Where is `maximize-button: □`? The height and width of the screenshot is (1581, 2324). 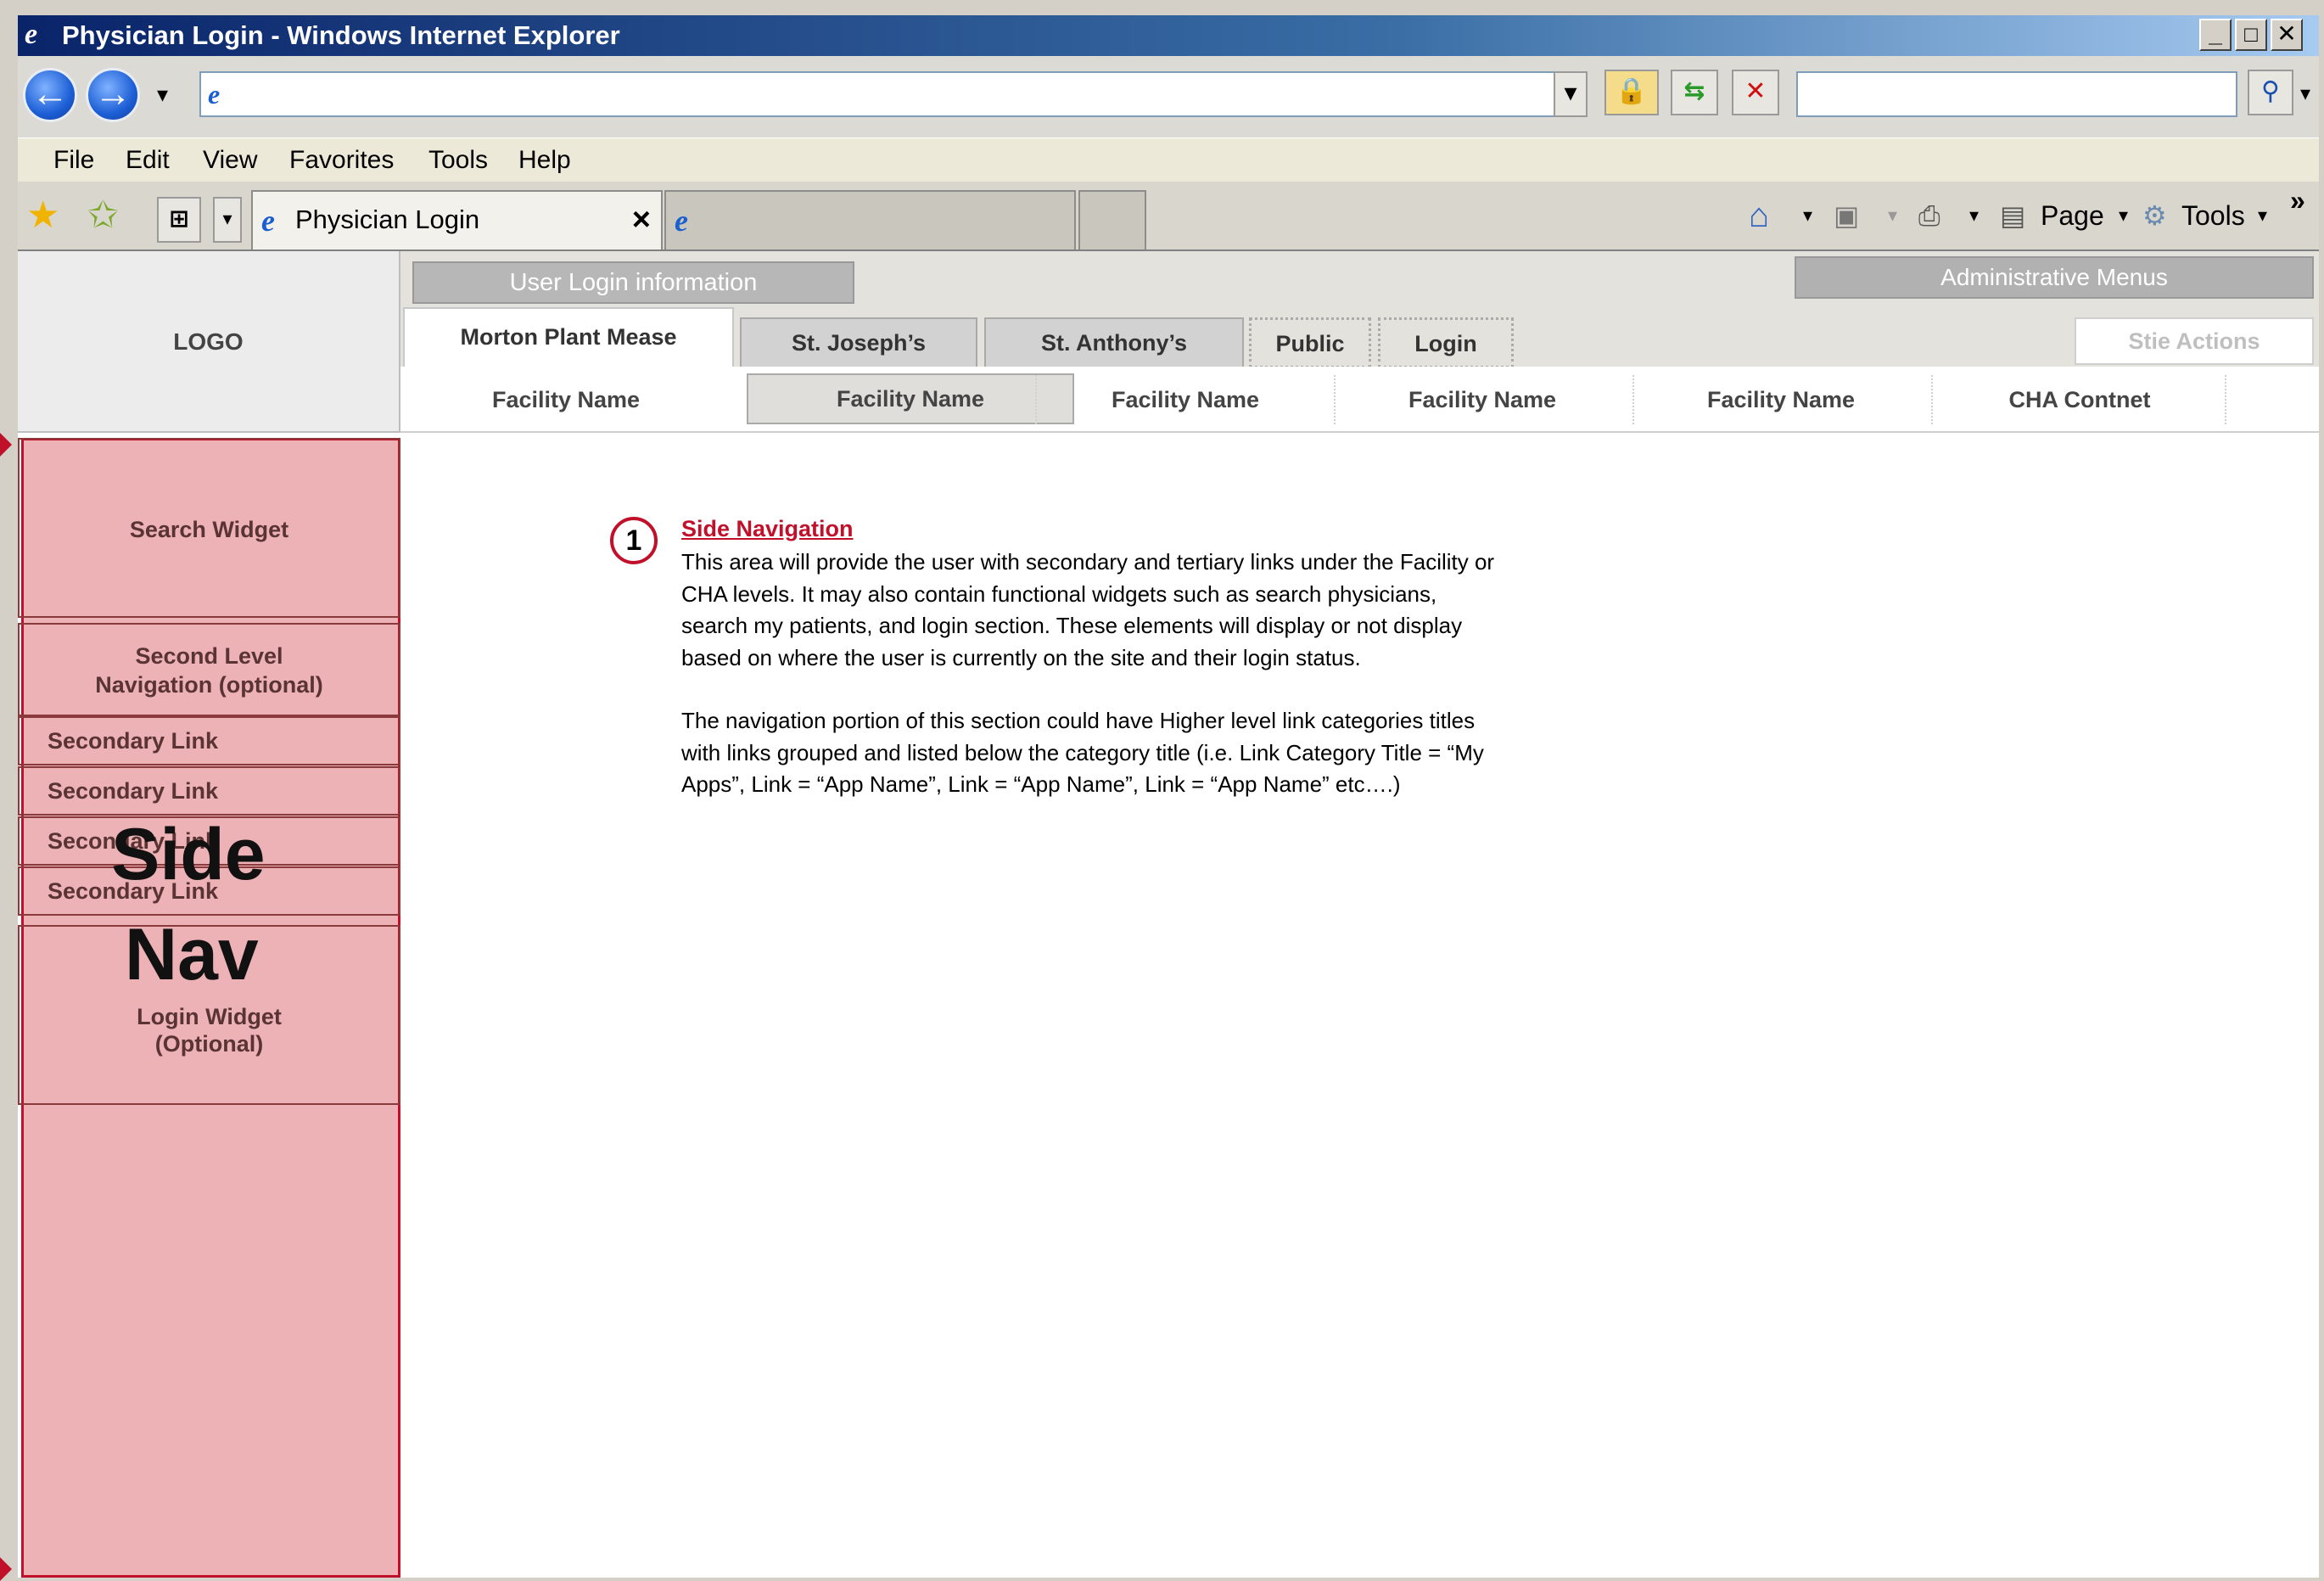
maximize-button: □ is located at coordinates (2251, 35).